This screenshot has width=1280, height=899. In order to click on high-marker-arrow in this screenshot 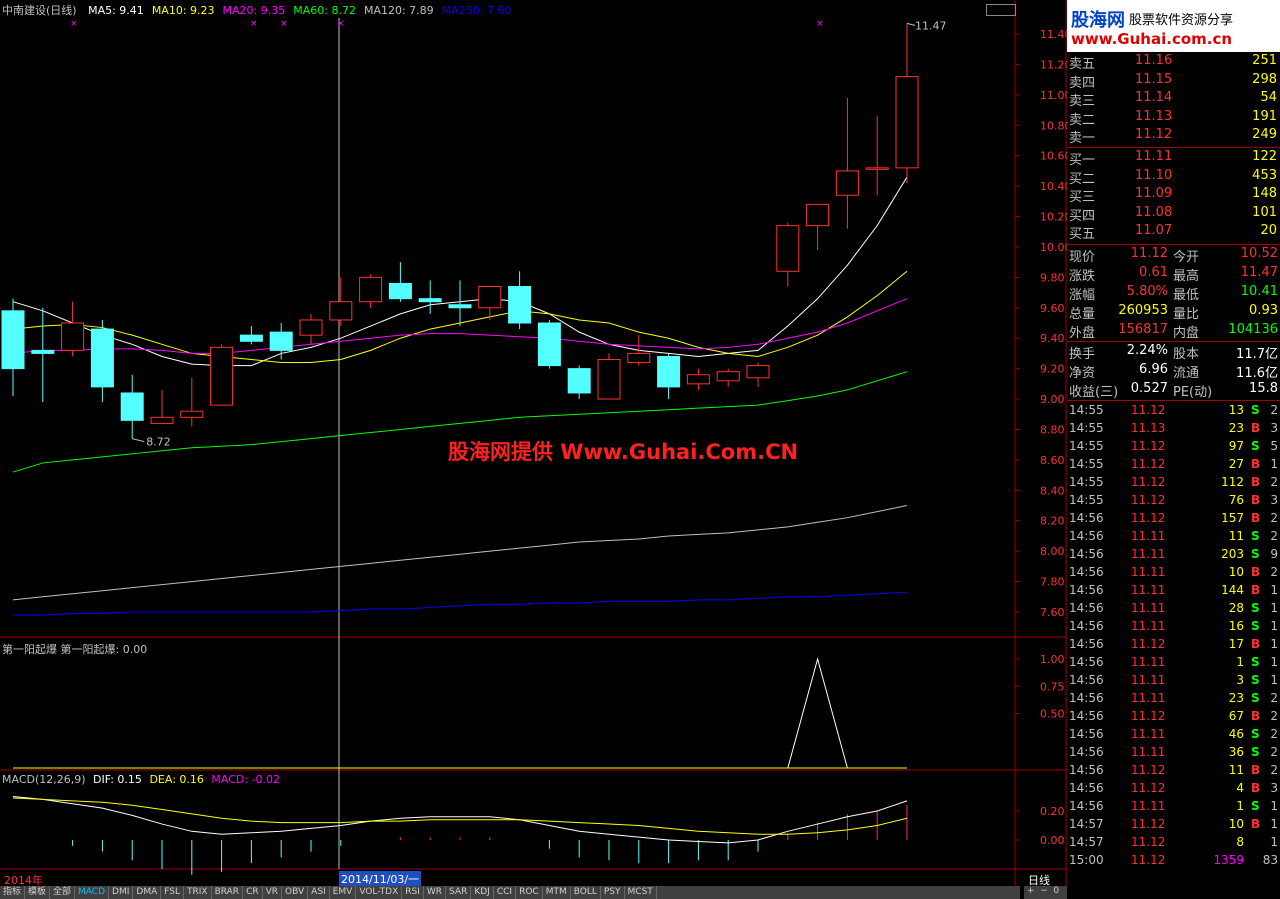, I will do `click(911, 24)`.